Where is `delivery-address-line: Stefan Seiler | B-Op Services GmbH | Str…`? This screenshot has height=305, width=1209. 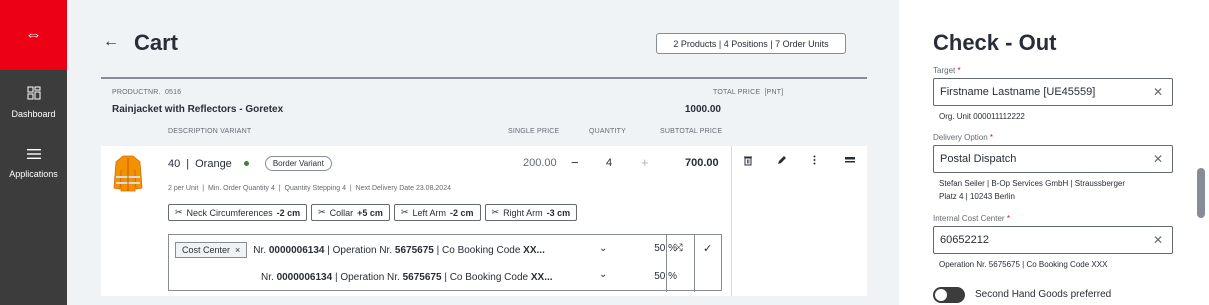 delivery-address-line: Stefan Seiler | B-Op Services GmbH | Str… is located at coordinates (1032, 183).